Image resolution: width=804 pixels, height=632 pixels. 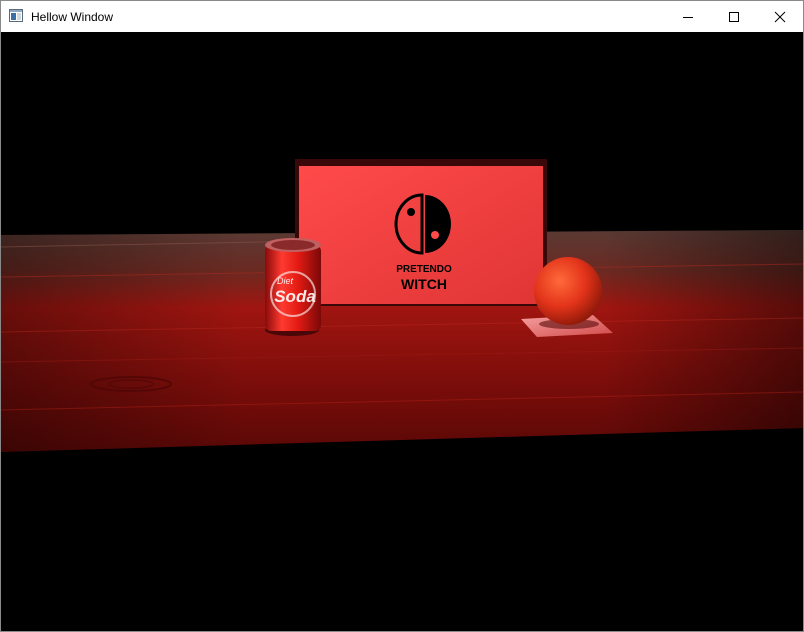 I want to click on maximize-button, so click(x=734, y=16).